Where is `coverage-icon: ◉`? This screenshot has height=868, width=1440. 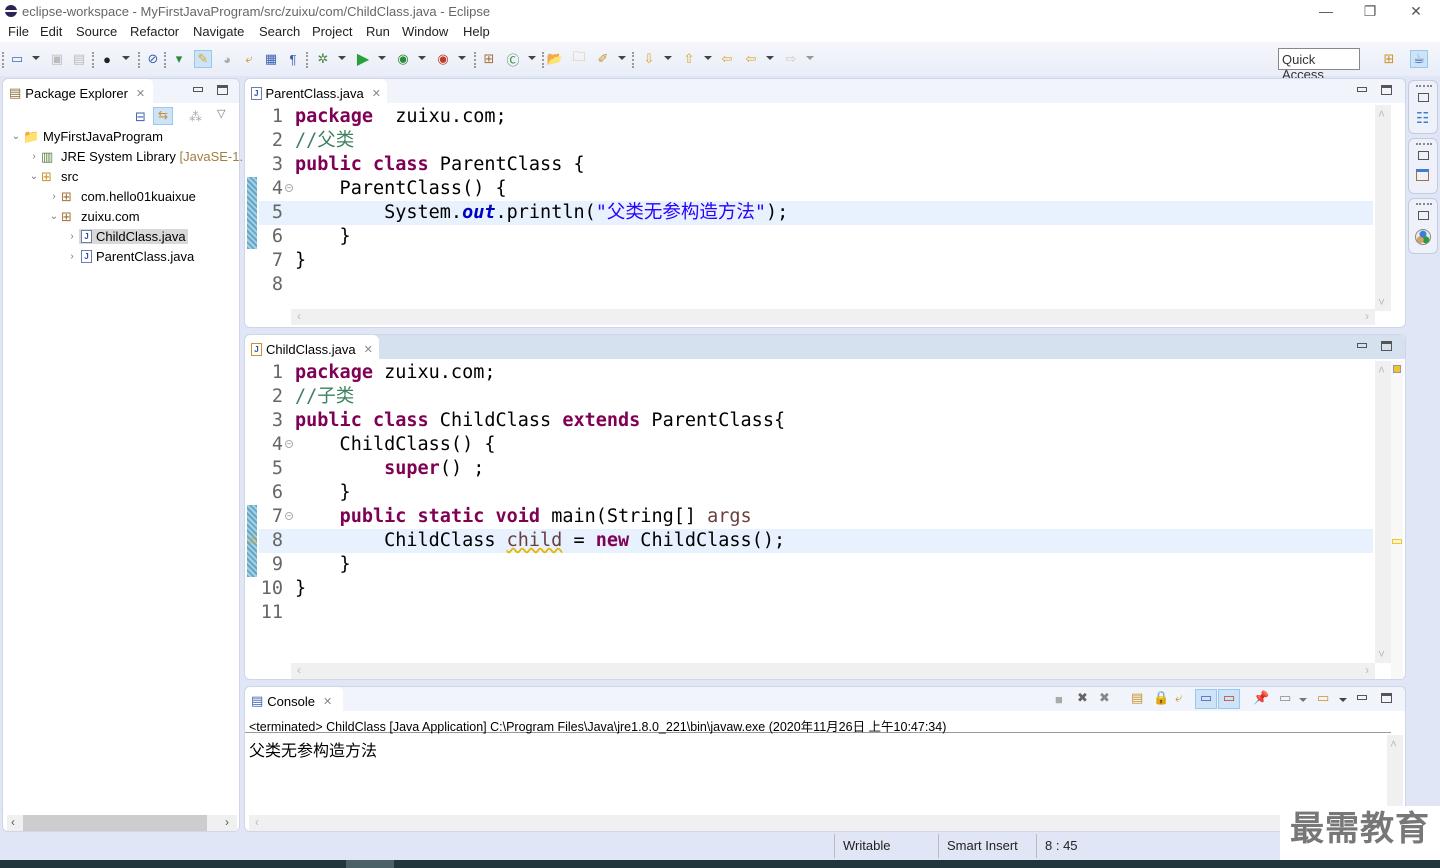 coverage-icon: ◉ is located at coordinates (403, 59).